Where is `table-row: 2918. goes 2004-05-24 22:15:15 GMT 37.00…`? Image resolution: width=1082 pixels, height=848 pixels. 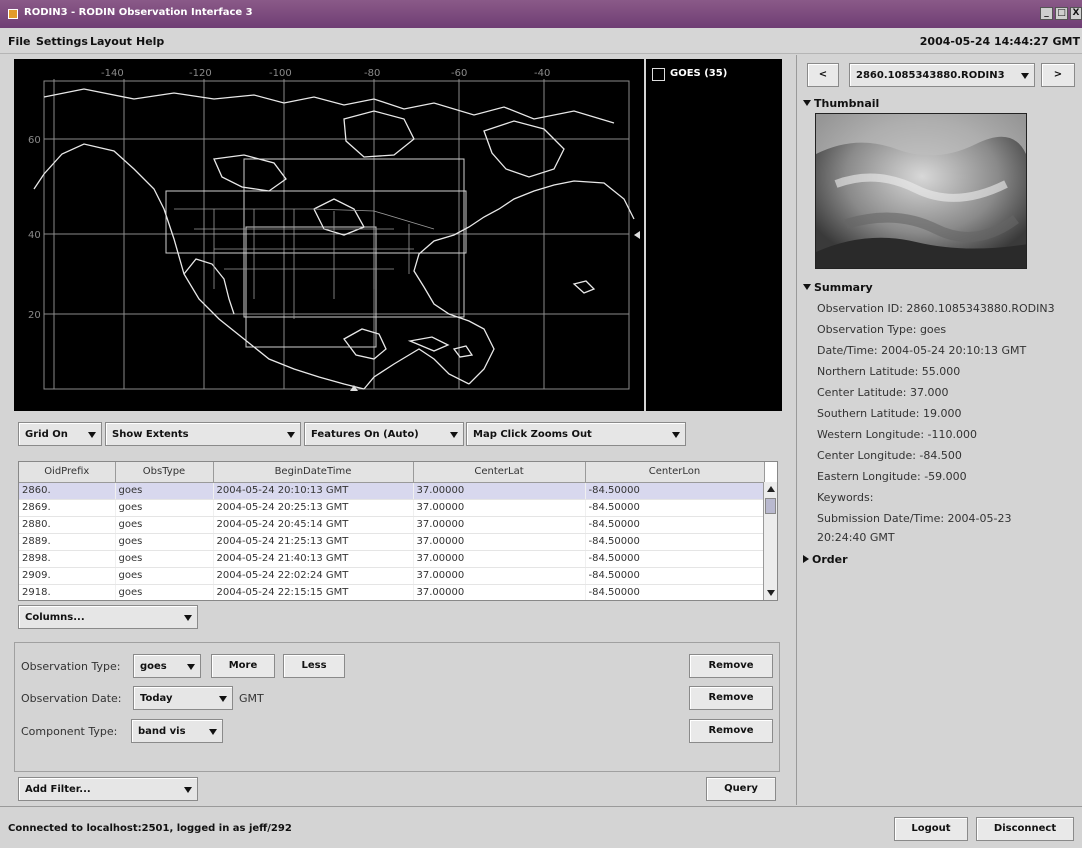 table-row: 2918. goes 2004-05-24 22:15:15 GMT 37.00… is located at coordinates (392, 592).